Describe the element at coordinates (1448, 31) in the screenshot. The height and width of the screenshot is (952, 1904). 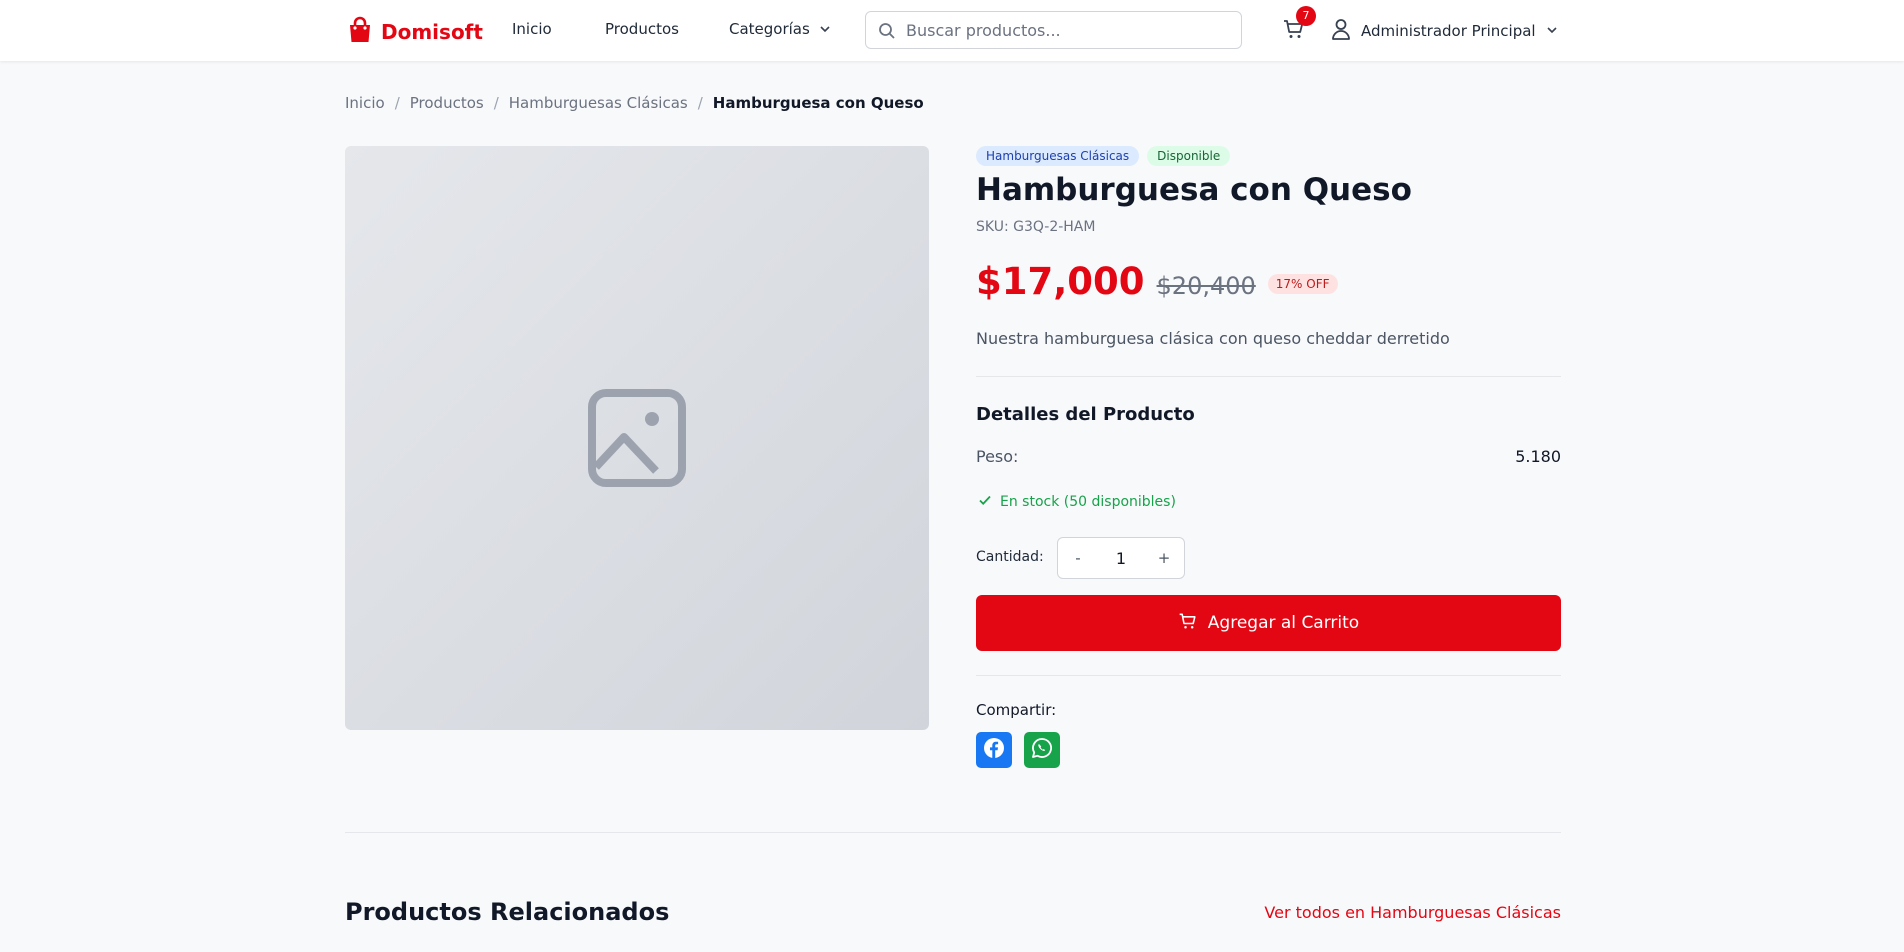
I see `user-name: Administrador Principal` at that location.